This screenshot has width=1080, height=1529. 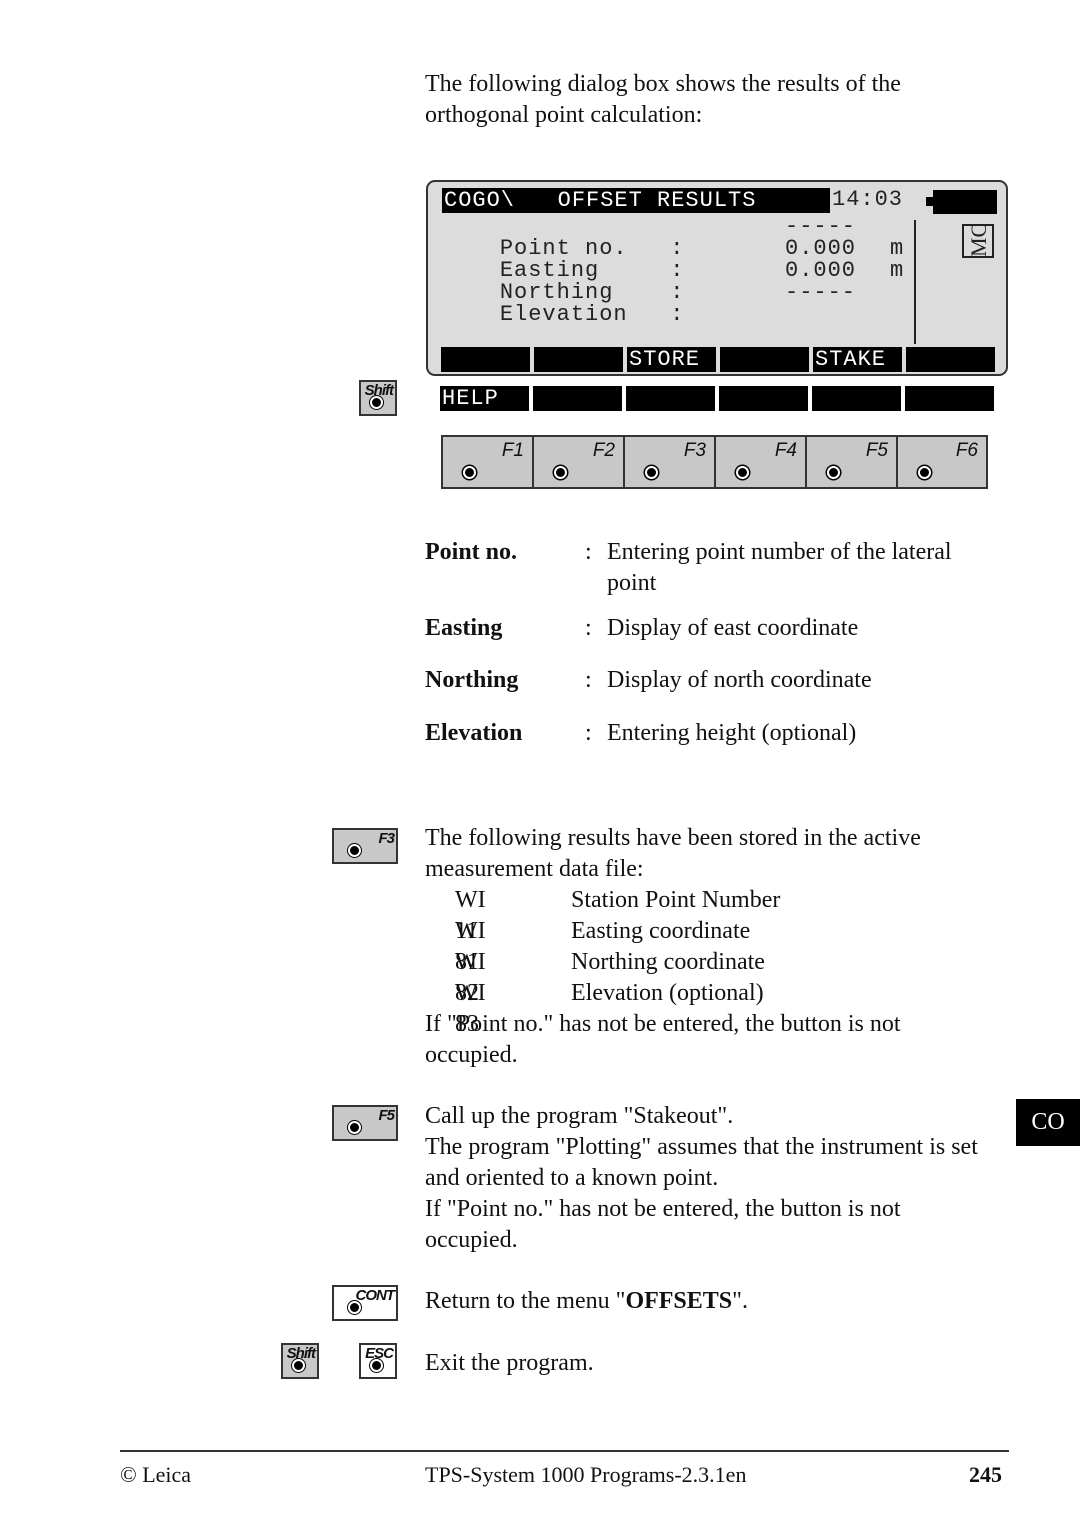 I want to click on f2-label: F2, so click(x=603, y=450).